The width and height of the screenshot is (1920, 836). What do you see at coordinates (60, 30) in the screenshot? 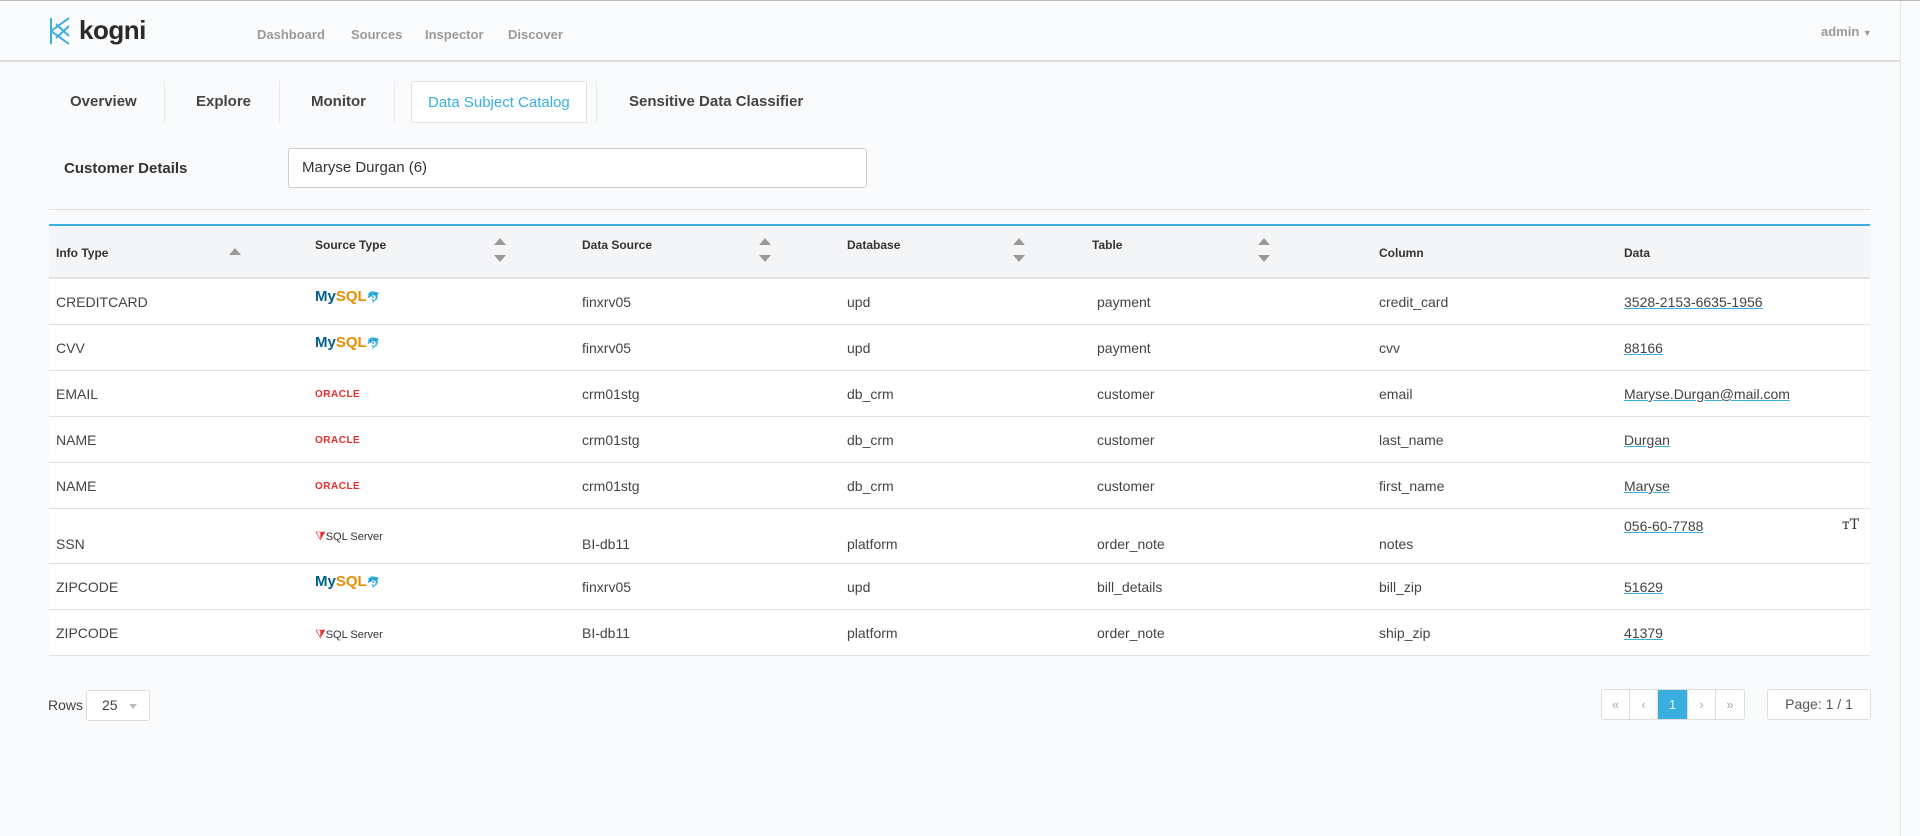
I see `kogni-logo-icon` at bounding box center [60, 30].